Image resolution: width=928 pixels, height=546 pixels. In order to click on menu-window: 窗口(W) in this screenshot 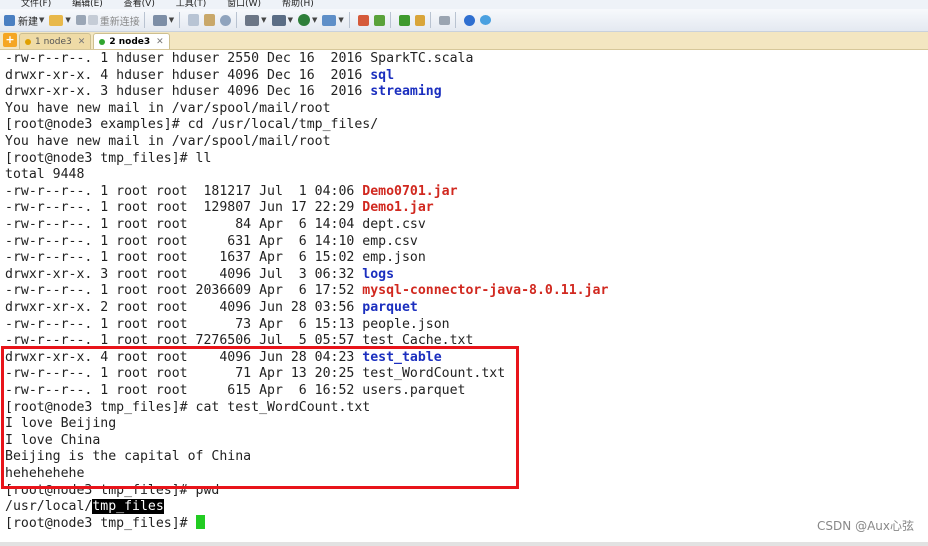, I will do `click(244, 4)`.